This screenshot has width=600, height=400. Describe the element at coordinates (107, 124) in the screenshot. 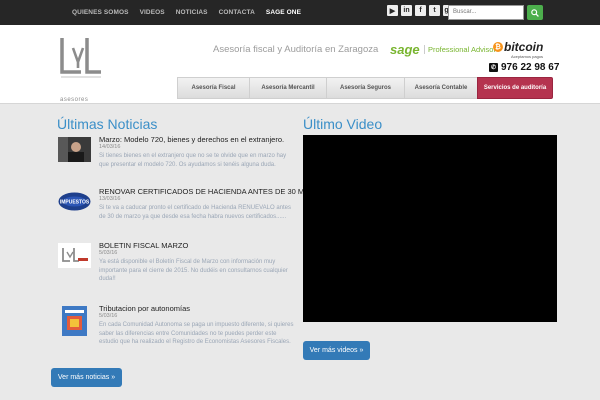

I see `news-section-title: Últimas Noticias` at that location.